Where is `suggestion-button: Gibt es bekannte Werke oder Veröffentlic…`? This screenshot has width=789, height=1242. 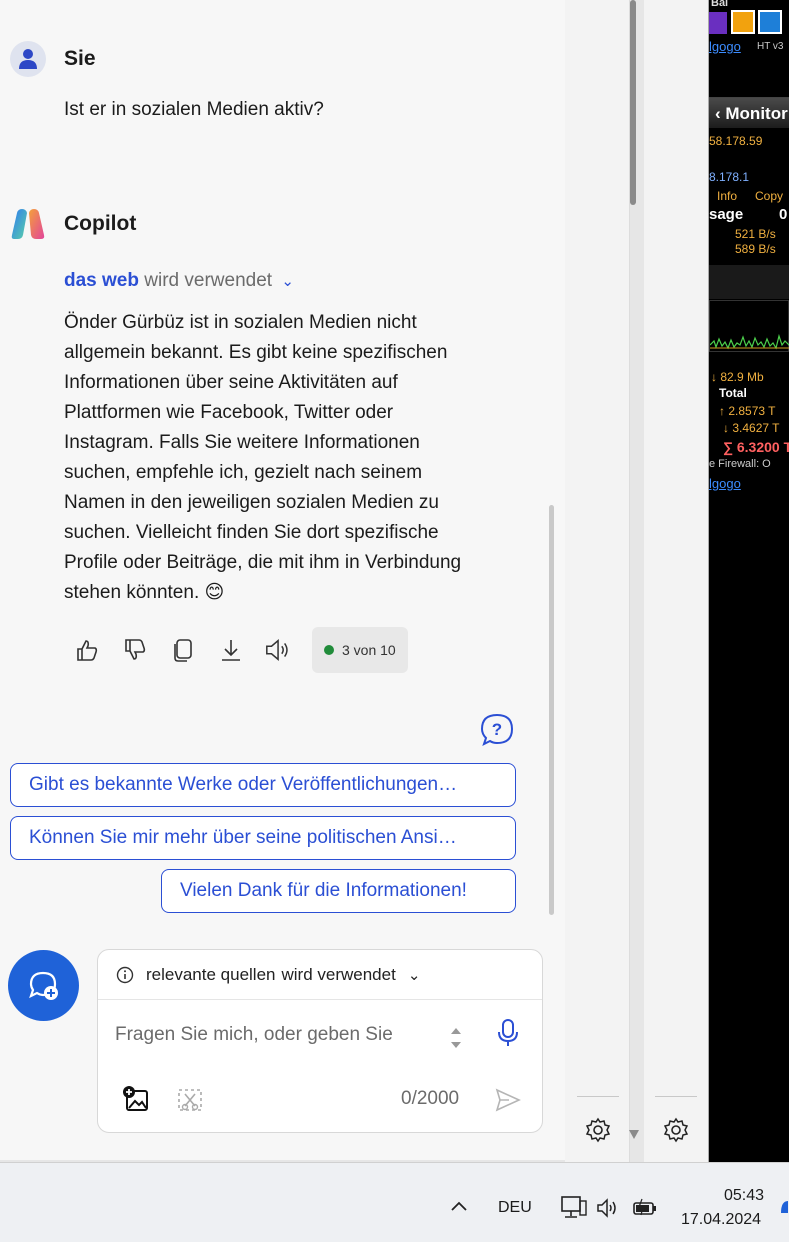
suggestion-button: Gibt es bekannte Werke oder Veröffentlic… is located at coordinates (263, 785).